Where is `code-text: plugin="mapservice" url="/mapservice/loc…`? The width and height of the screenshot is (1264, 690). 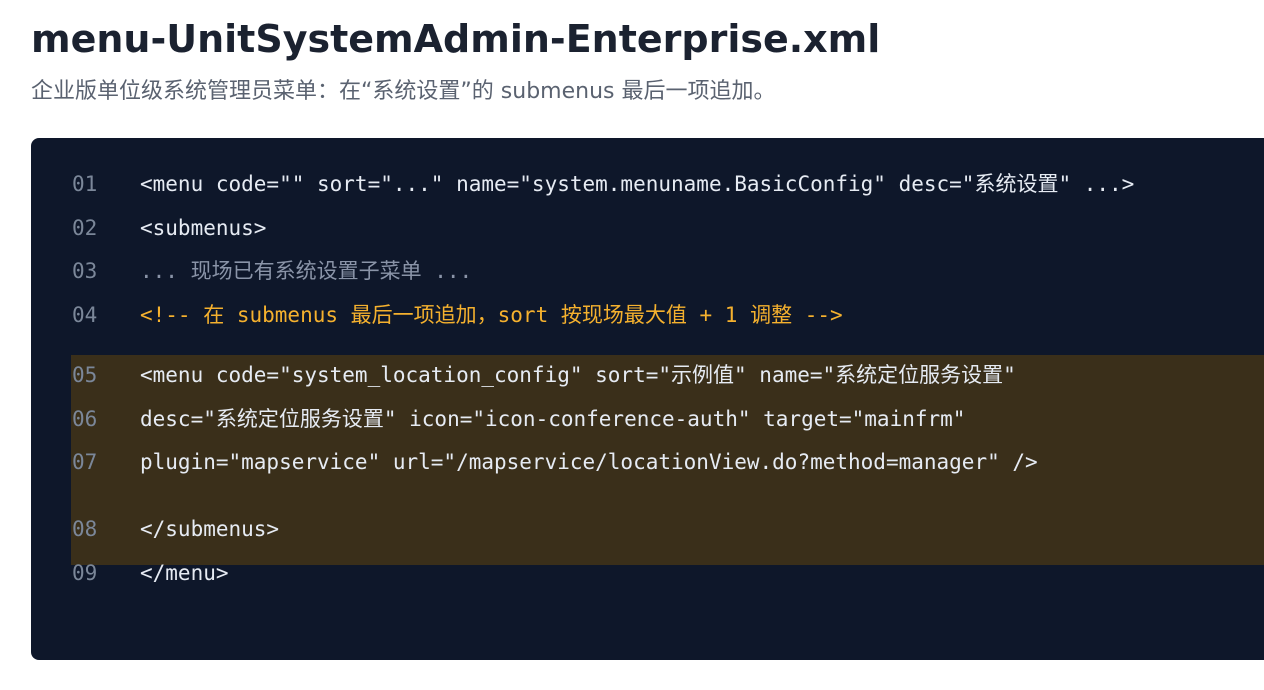
code-text: plugin="mapservice" url="/mapservice/loc… is located at coordinates (589, 462).